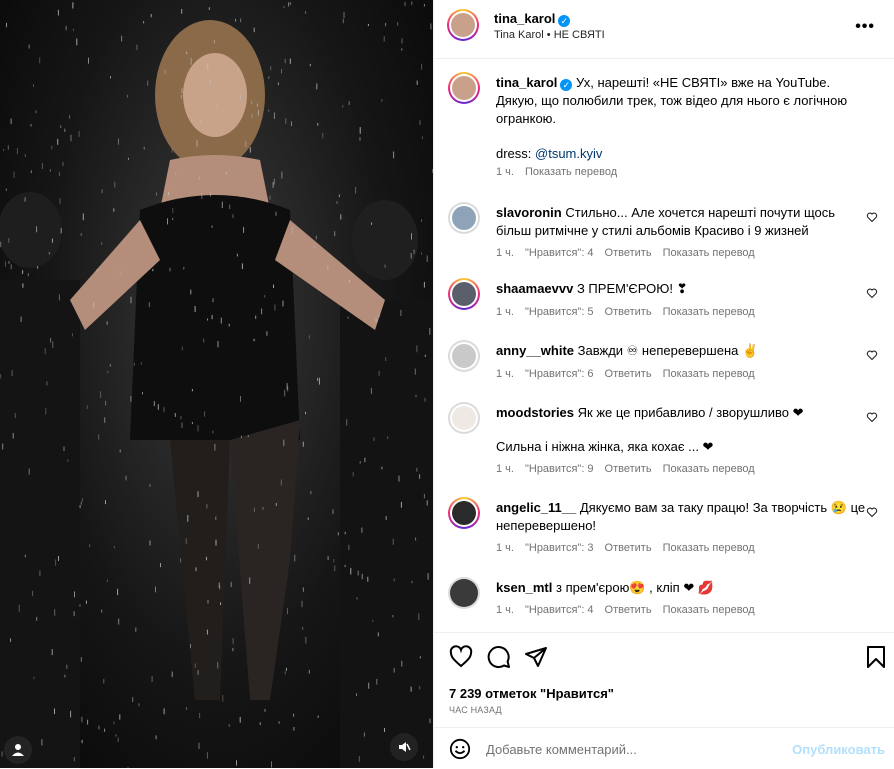 This screenshot has width=894, height=769. Describe the element at coordinates (536, 657) in the screenshot. I see `share-paper-plane-icon` at that location.